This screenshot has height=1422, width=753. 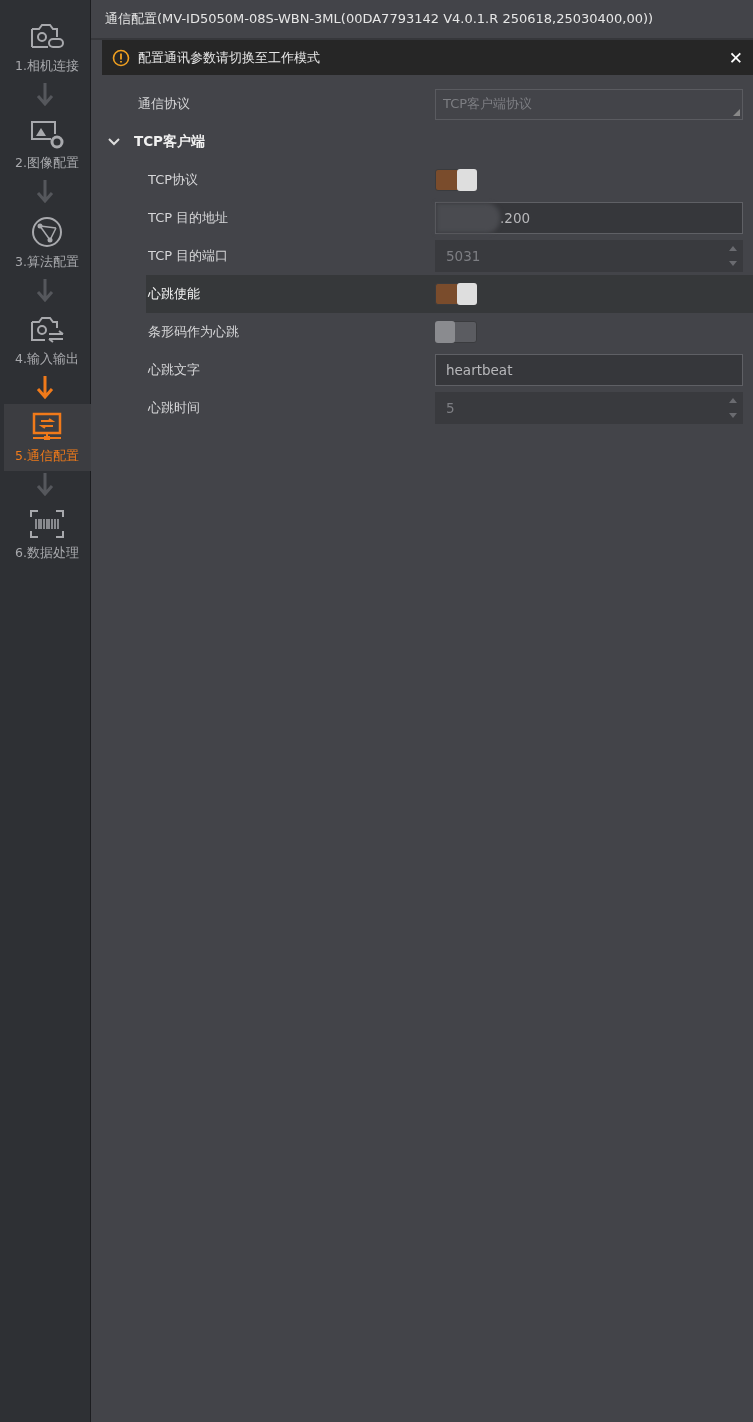 I want to click on step-item: 5.通信配置, so click(x=47, y=437).